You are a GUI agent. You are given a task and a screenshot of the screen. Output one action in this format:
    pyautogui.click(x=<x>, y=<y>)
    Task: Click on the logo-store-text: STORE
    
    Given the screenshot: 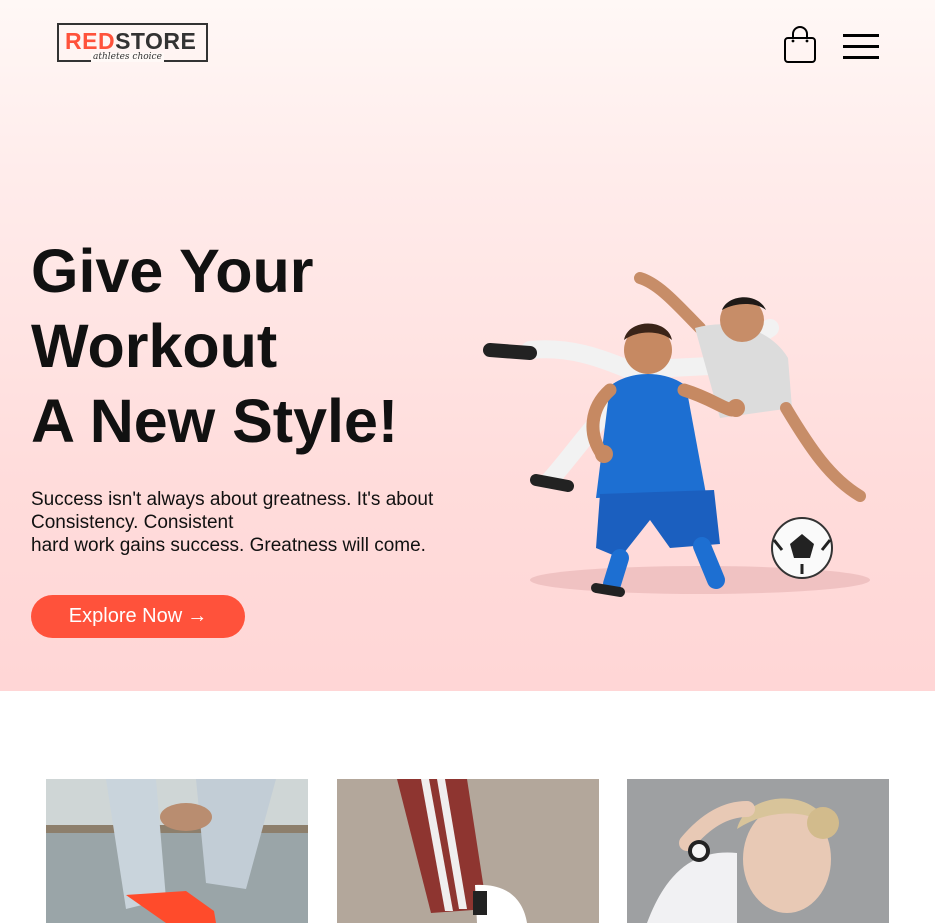 What is the action you would take?
    pyautogui.click(x=156, y=41)
    